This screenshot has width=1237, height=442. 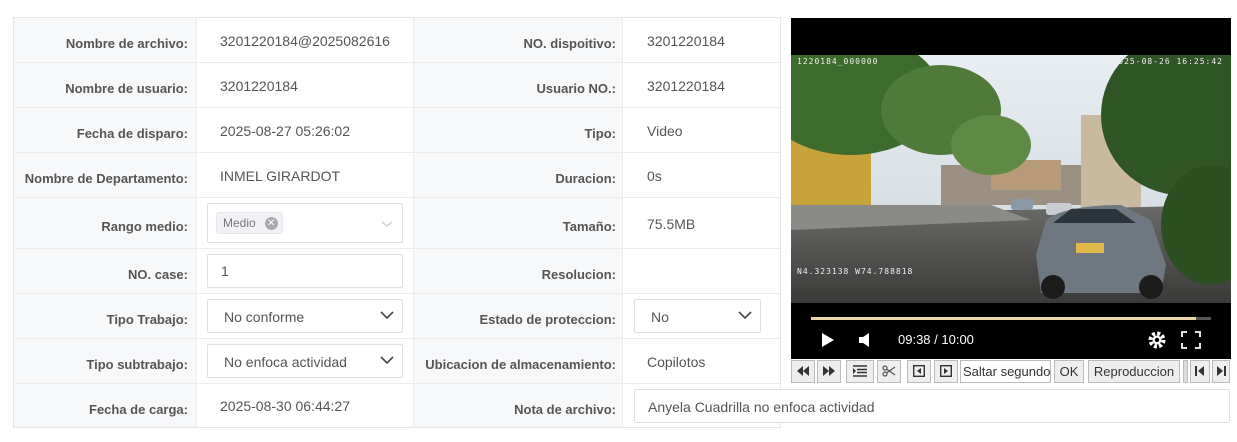 What do you see at coordinates (576, 88) in the screenshot?
I see `label-usuario-no: Usuario NO.:` at bounding box center [576, 88].